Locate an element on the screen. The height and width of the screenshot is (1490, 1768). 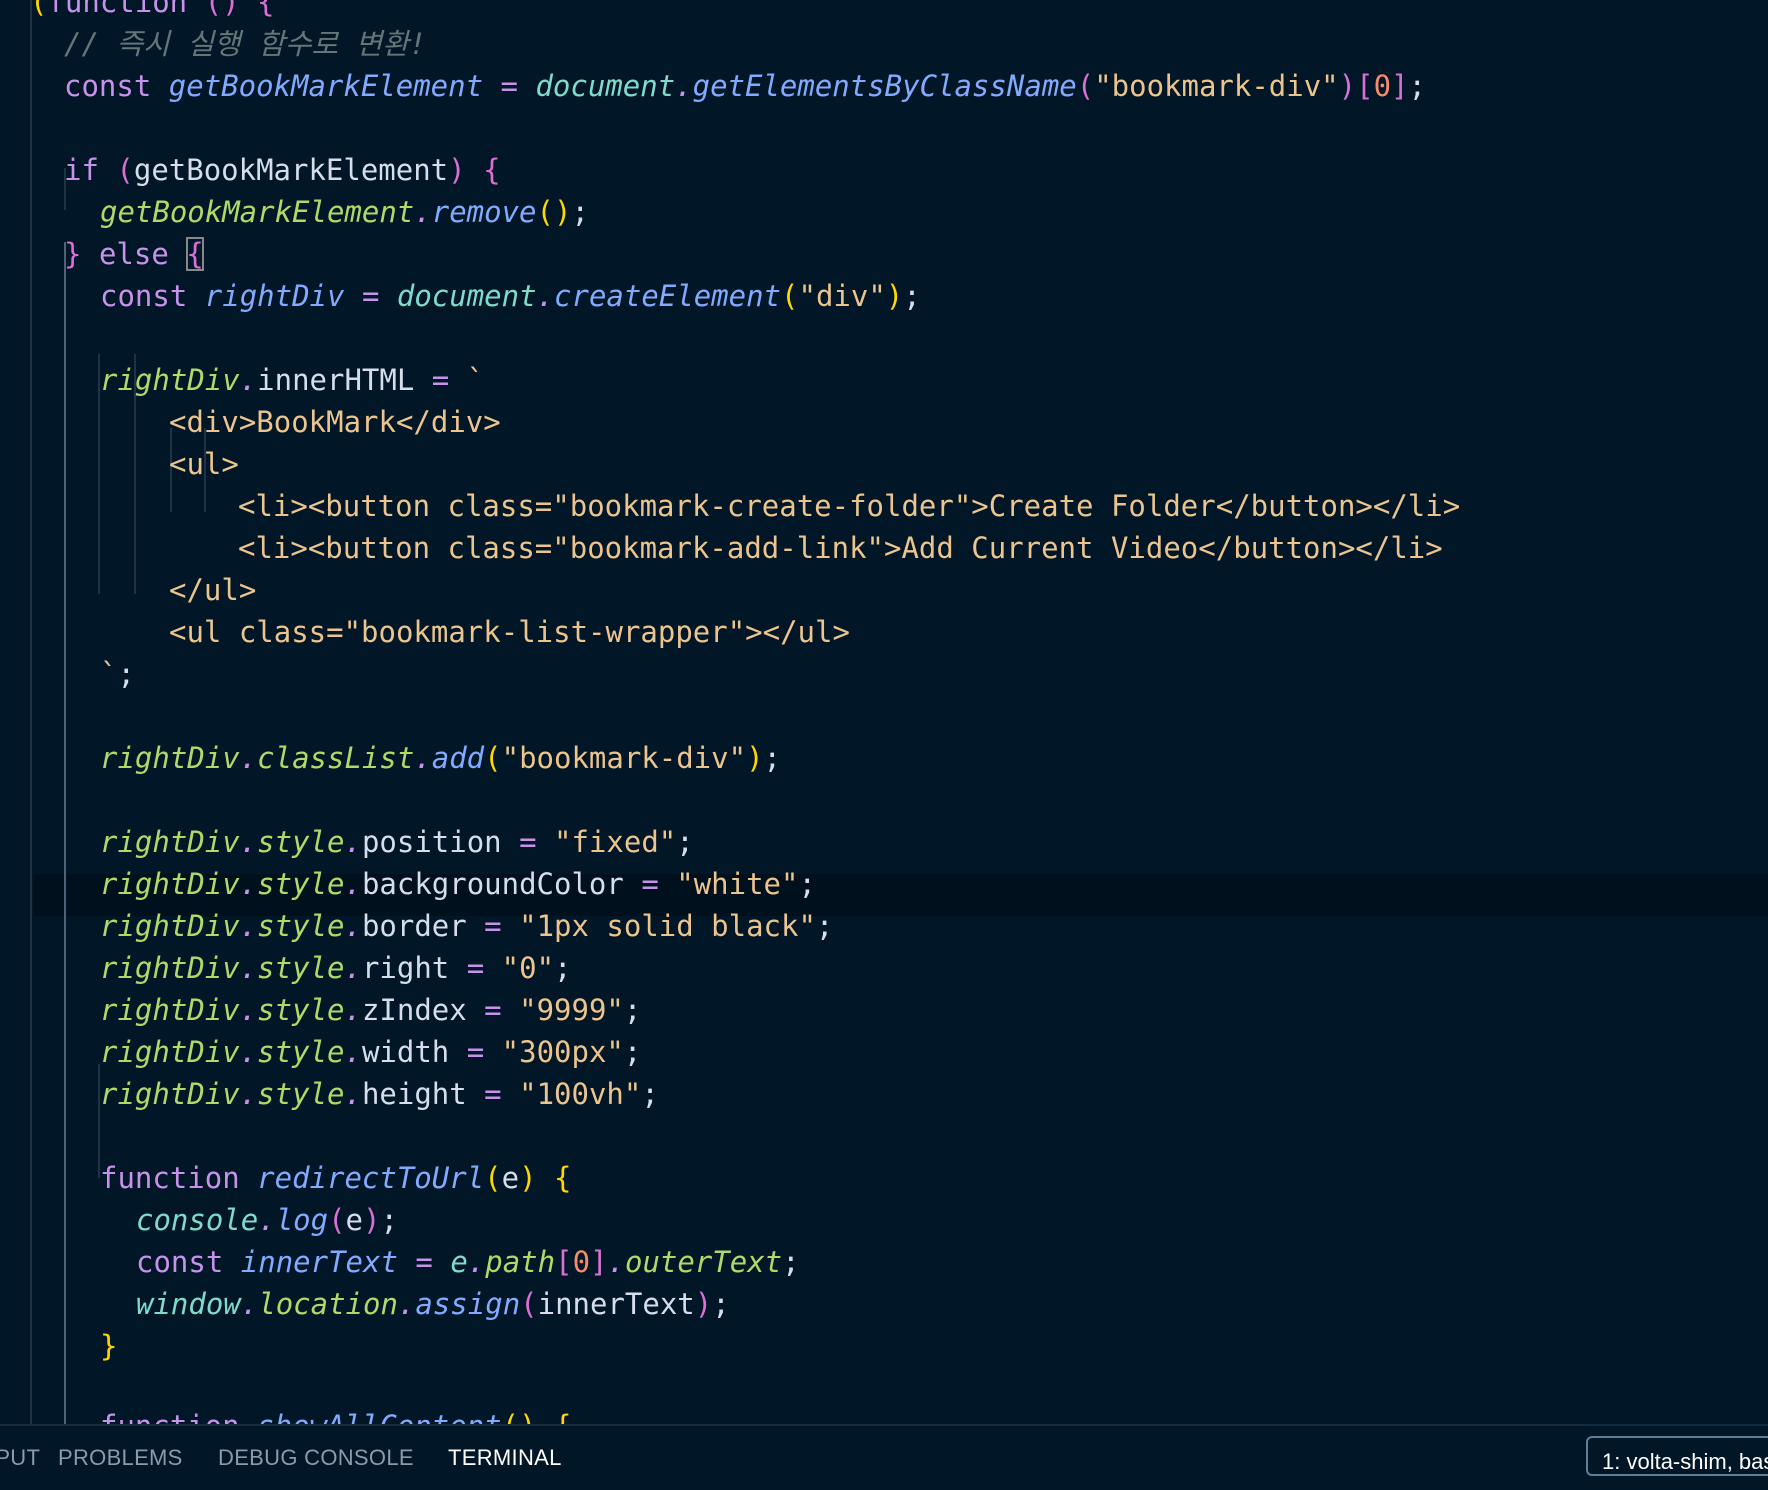
string: "0" is located at coordinates (528, 968).